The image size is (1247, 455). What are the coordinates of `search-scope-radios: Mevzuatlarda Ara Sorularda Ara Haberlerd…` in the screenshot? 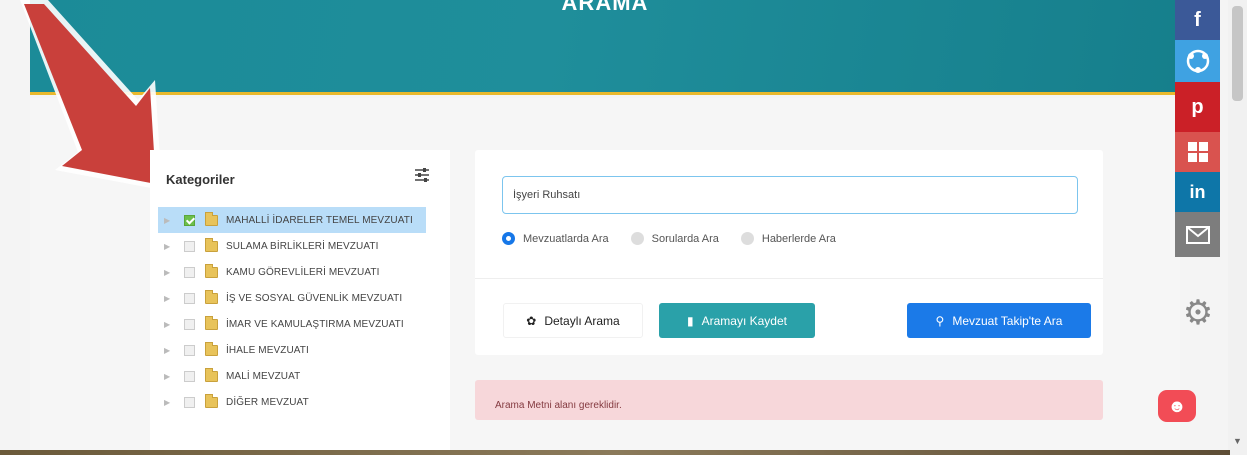 It's located at (680, 238).